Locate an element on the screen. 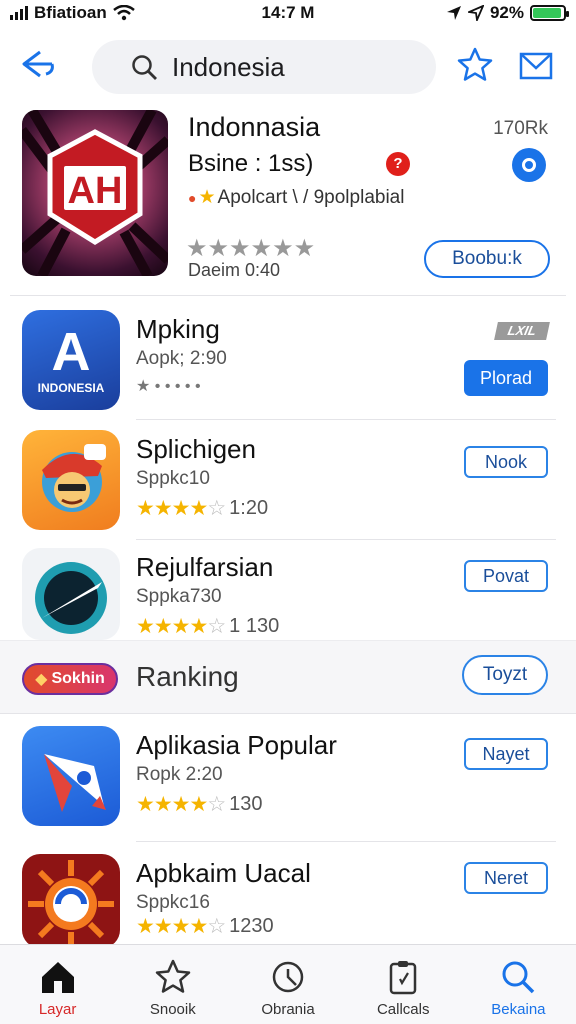 The height and width of the screenshot is (1024, 576). featured-app-name: Indonnasia is located at coordinates (254, 127).